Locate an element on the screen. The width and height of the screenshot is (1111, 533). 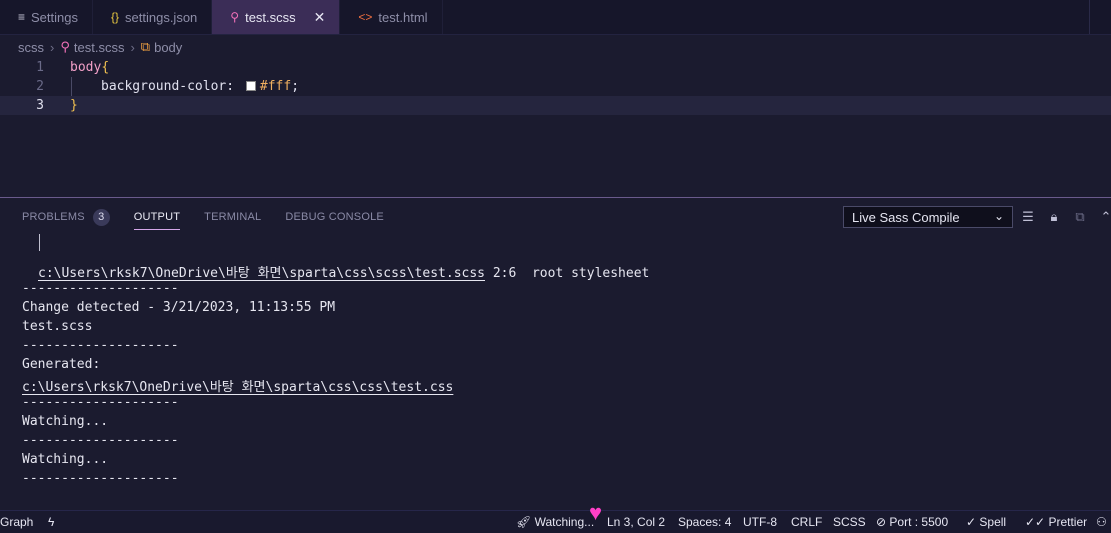
tab-label: DEBUG CONSOLE is located at coordinates (334, 217).